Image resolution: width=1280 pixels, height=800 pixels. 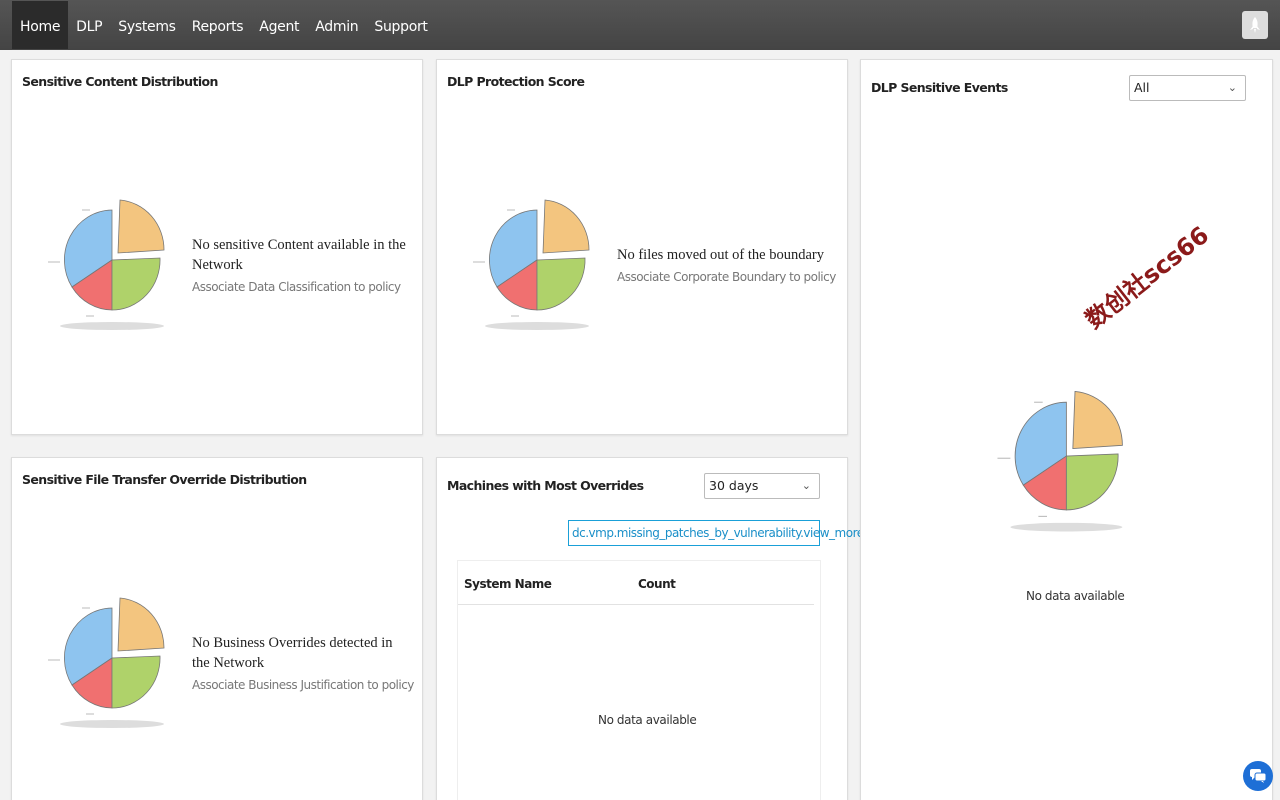 I want to click on column-system-name: System Name, so click(x=508, y=584).